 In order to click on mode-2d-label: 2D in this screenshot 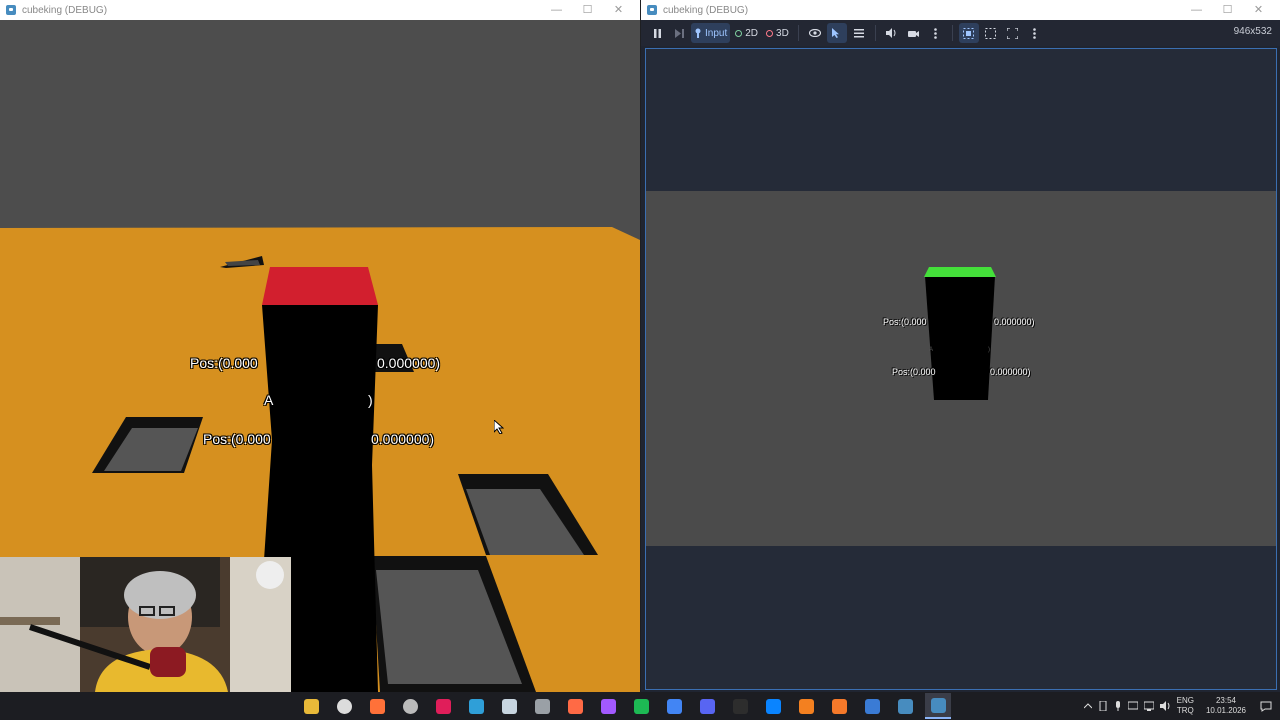, I will do `click(752, 33)`.